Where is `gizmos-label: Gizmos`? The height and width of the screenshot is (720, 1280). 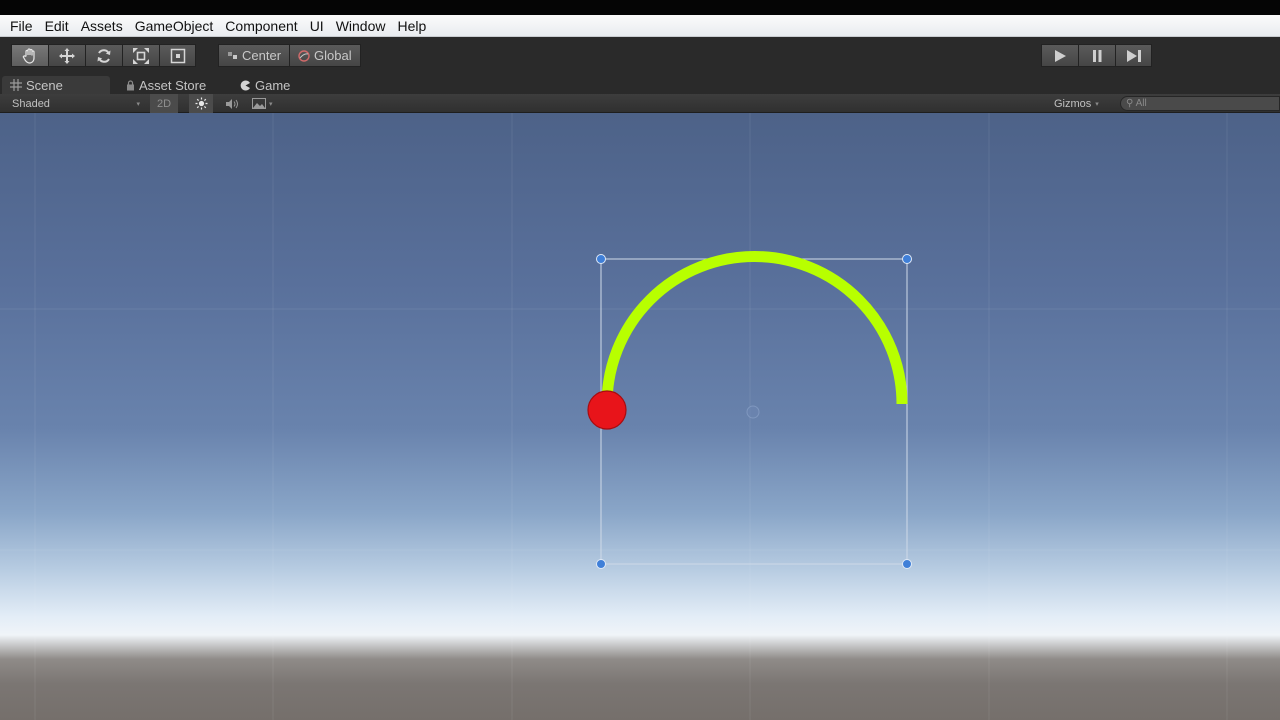
gizmos-label: Gizmos is located at coordinates (1073, 103).